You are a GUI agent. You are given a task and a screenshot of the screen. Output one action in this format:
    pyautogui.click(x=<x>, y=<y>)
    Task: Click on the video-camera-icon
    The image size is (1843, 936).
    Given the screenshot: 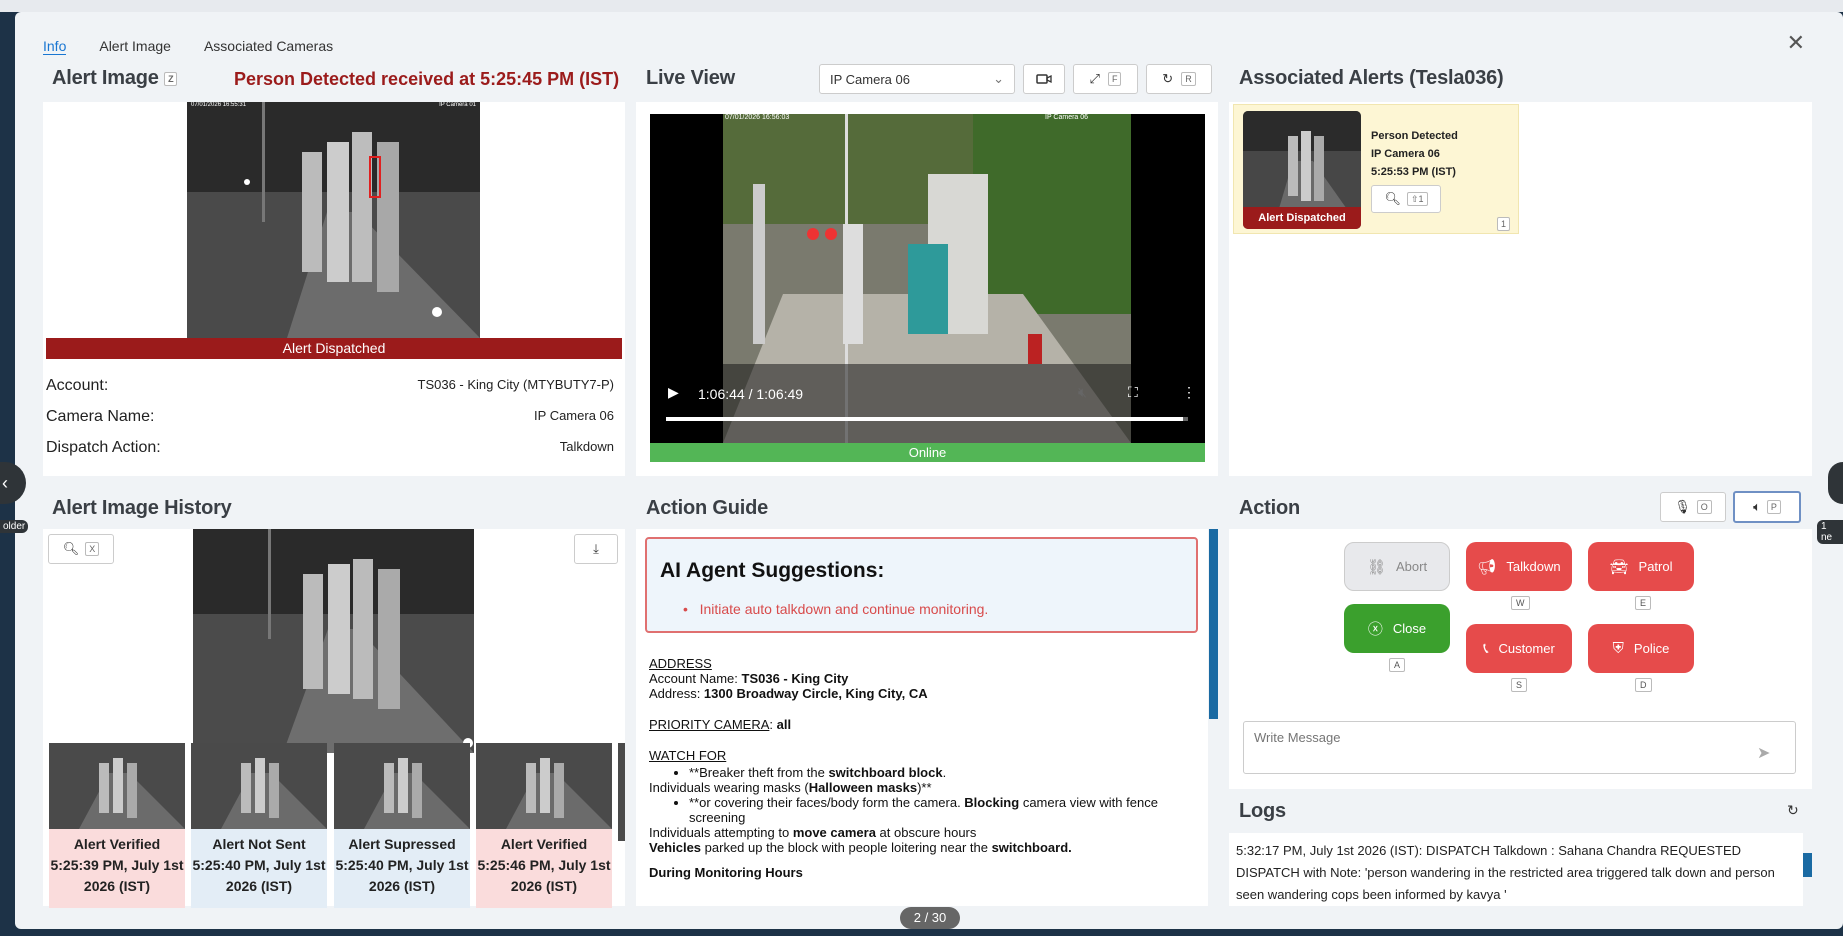 What is the action you would take?
    pyautogui.click(x=1044, y=79)
    